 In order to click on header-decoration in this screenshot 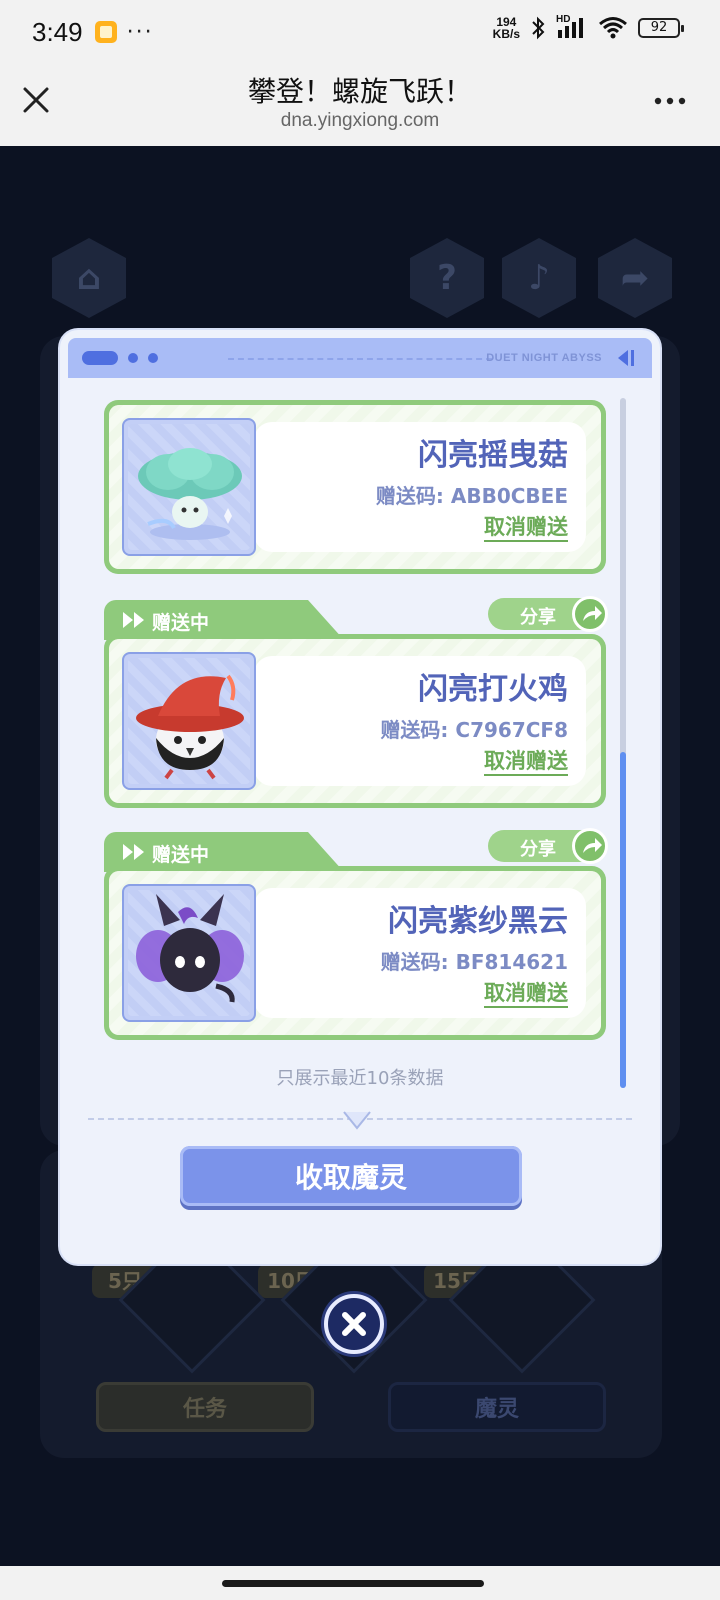, I will do `click(100, 358)`.